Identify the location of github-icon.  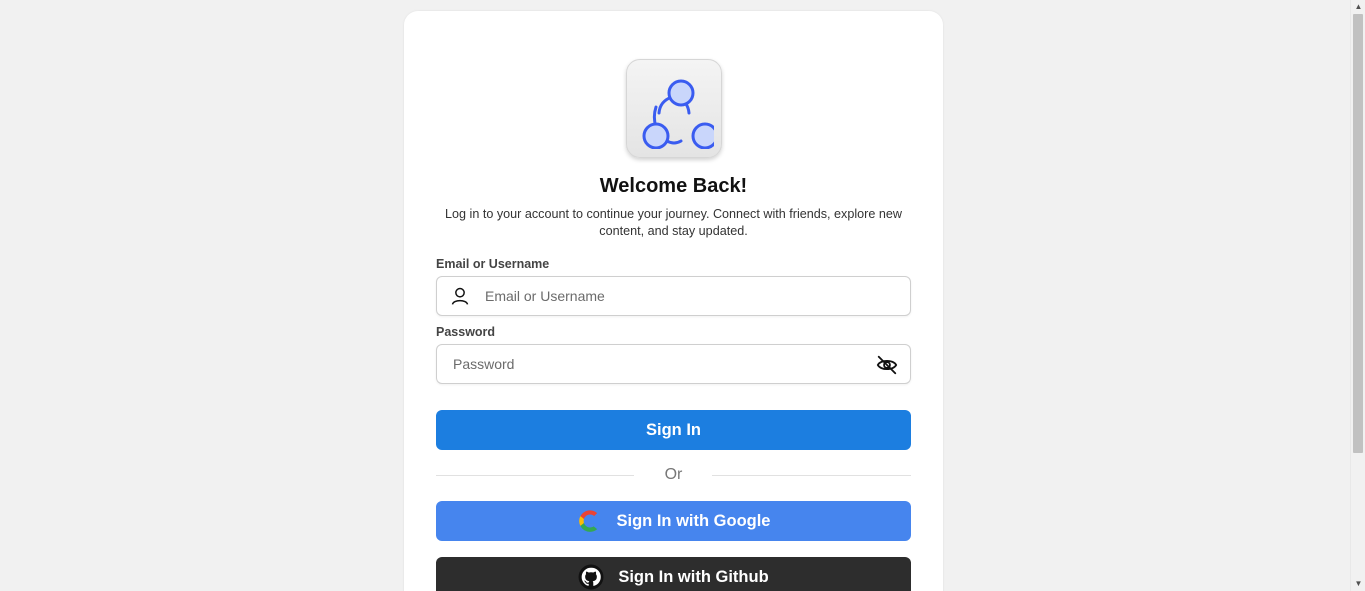
(591, 577).